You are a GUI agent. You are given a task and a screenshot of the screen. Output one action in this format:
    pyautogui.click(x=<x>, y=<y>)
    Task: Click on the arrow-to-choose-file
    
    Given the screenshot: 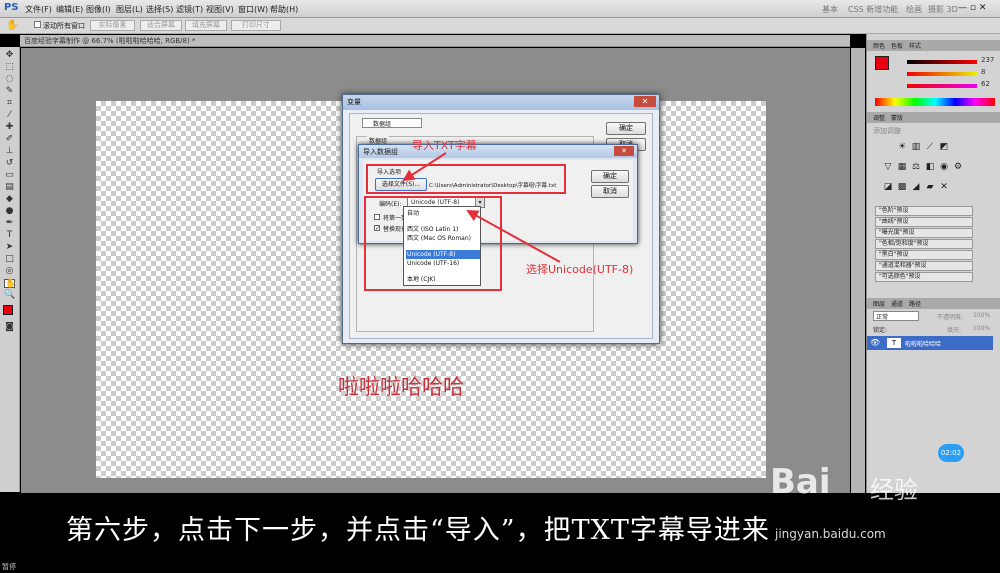 What is the action you would take?
    pyautogui.click(x=424, y=167)
    